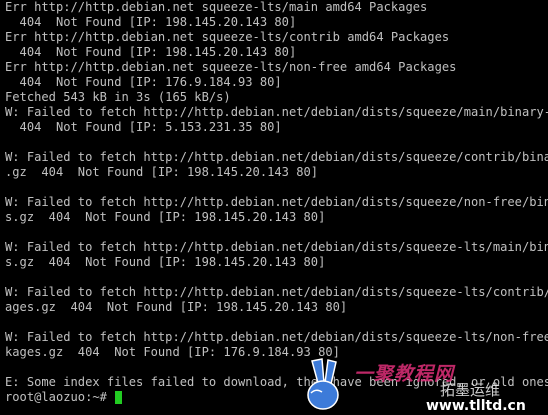 Image resolution: width=548 pixels, height=415 pixels. I want to click on terminal-line: 404 Not Found [IP: 176.9.184.93 80], so click(143, 82).